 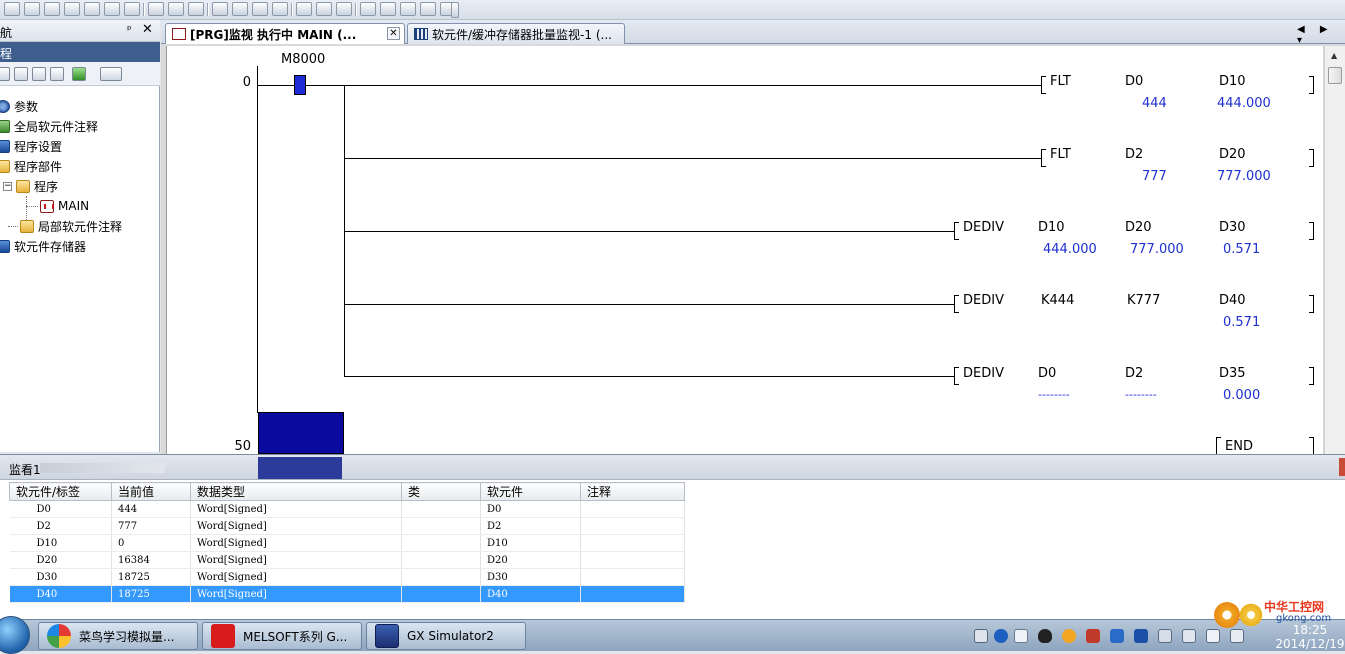 I want to click on start-button, so click(x=15, y=635).